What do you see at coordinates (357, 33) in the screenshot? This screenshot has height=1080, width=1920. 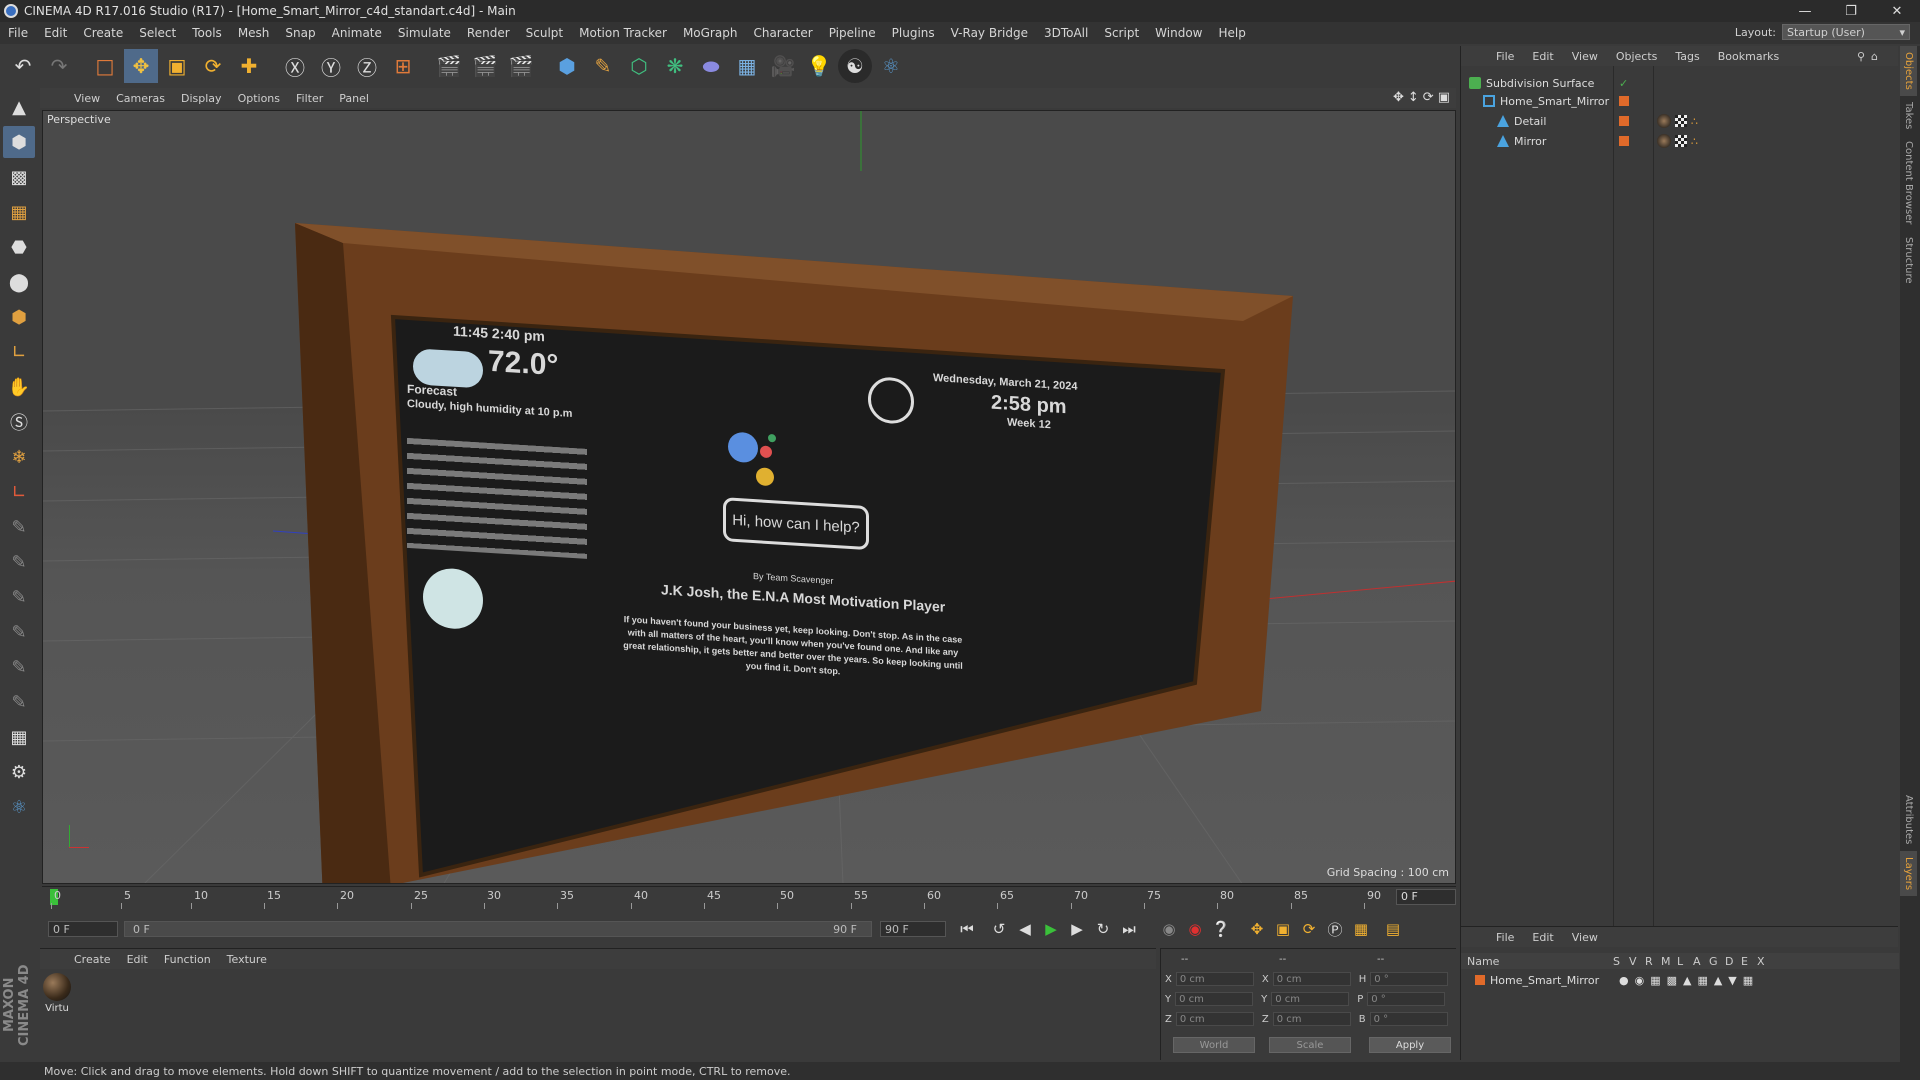 I see `menu-animate: Animate` at bounding box center [357, 33].